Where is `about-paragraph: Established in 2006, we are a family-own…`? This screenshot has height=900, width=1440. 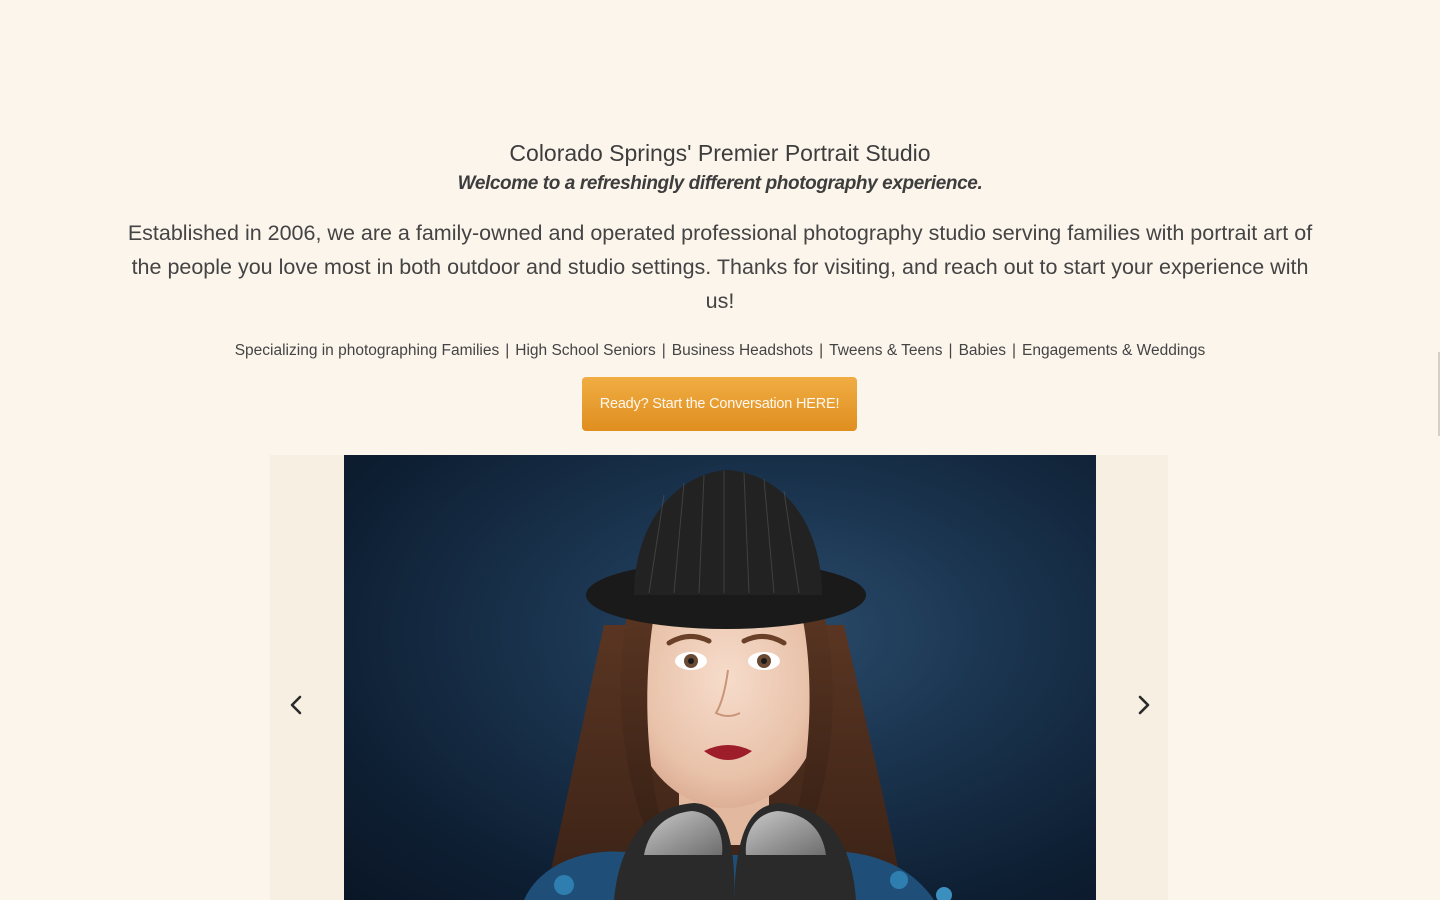
about-paragraph: Established in 2006, we are a family-own… is located at coordinates (720, 267).